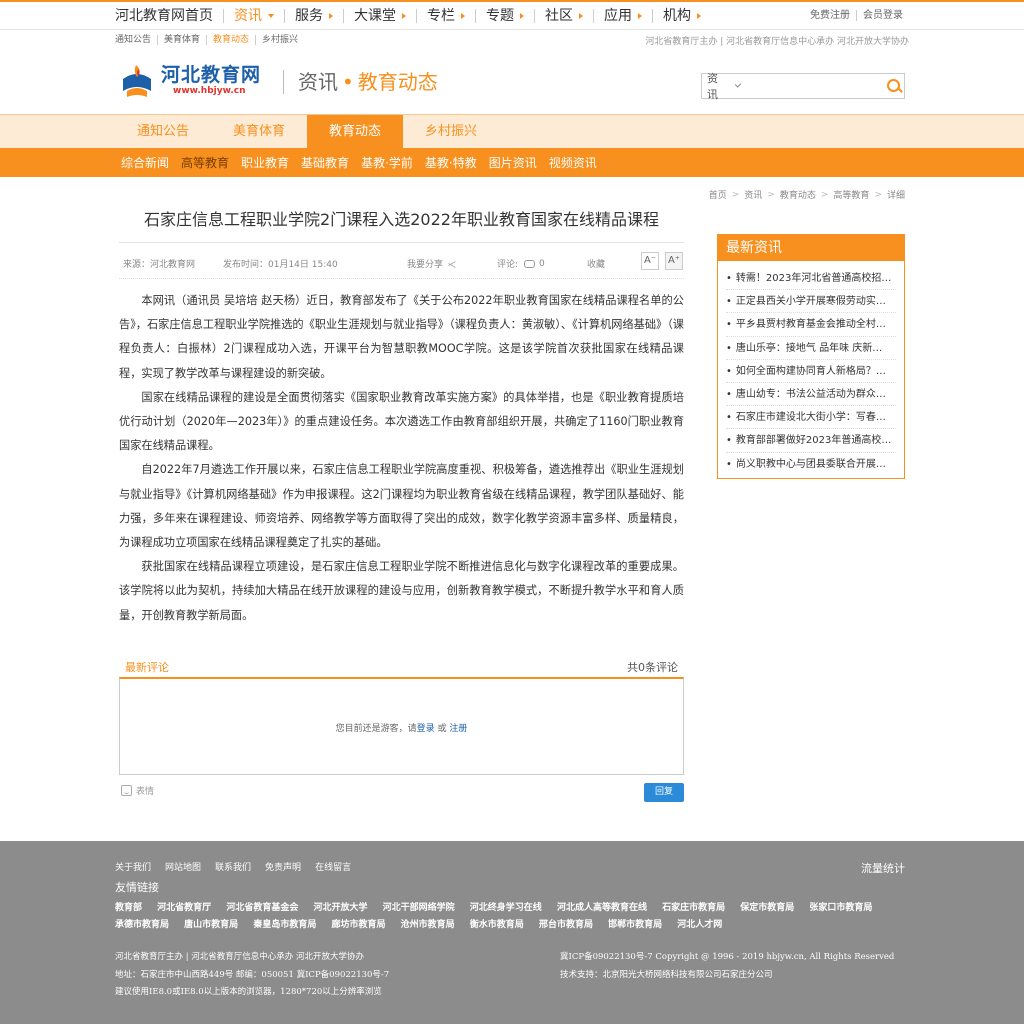 This screenshot has width=1024, height=1024. I want to click on cat-general: 综合新闻, so click(145, 162).